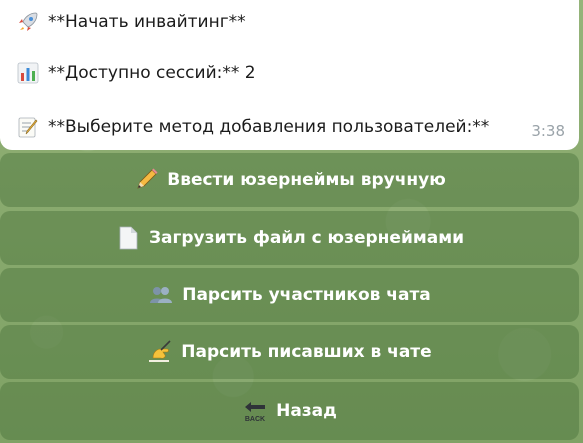  What do you see at coordinates (255, 411) in the screenshot?
I see `back-arrow-icon: BACK` at bounding box center [255, 411].